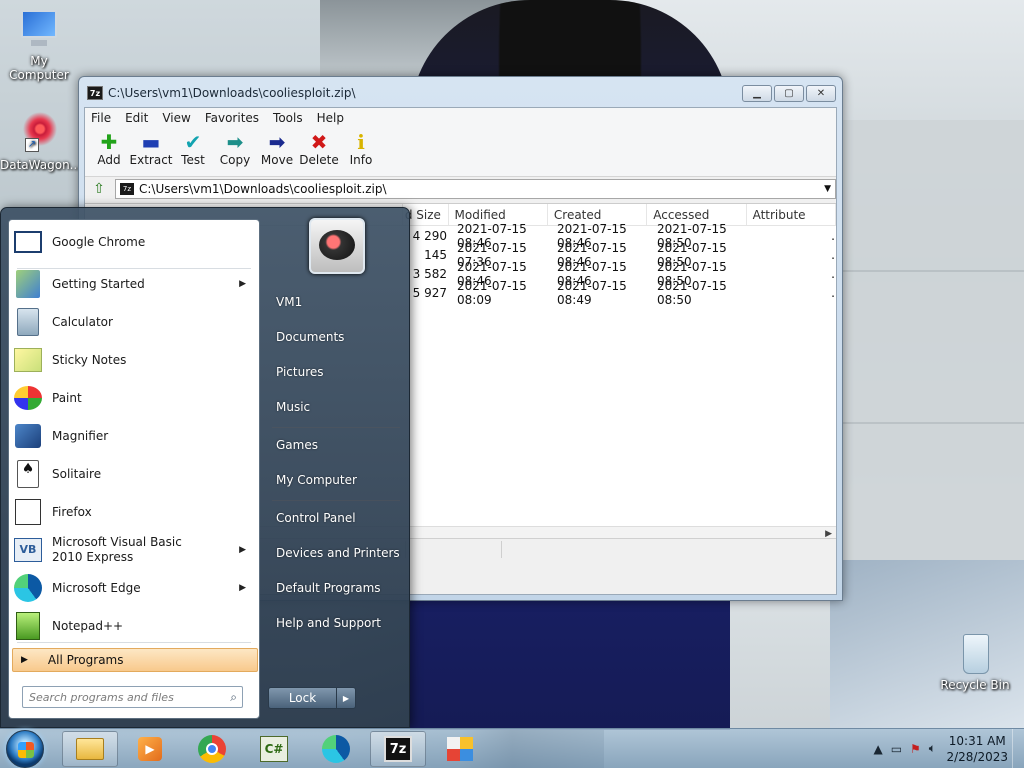 The width and height of the screenshot is (1024, 768). Describe the element at coordinates (134, 436) in the screenshot. I see `start-program-magnifier: Magnifier` at that location.